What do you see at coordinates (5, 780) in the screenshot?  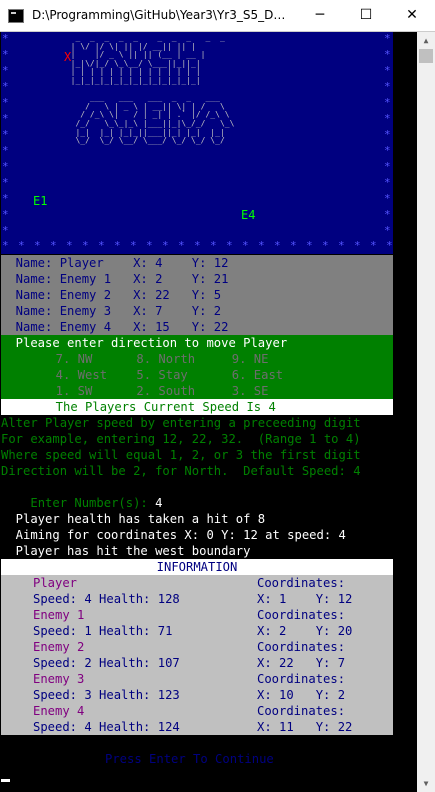 I see `text-cursor` at bounding box center [5, 780].